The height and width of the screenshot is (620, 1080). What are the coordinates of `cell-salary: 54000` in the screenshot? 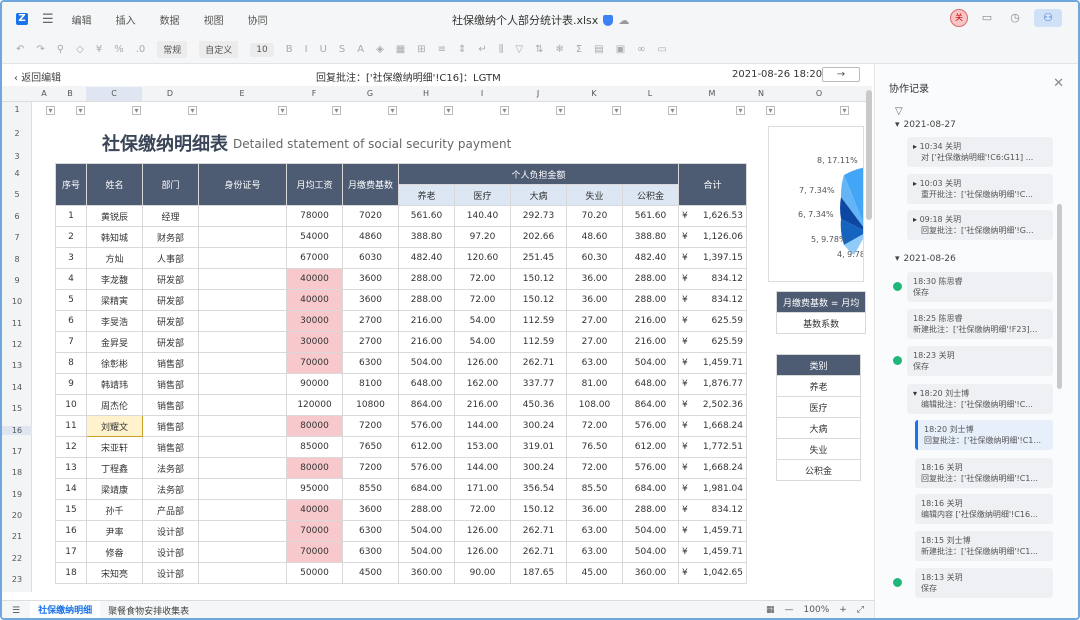 It's located at (314, 237).